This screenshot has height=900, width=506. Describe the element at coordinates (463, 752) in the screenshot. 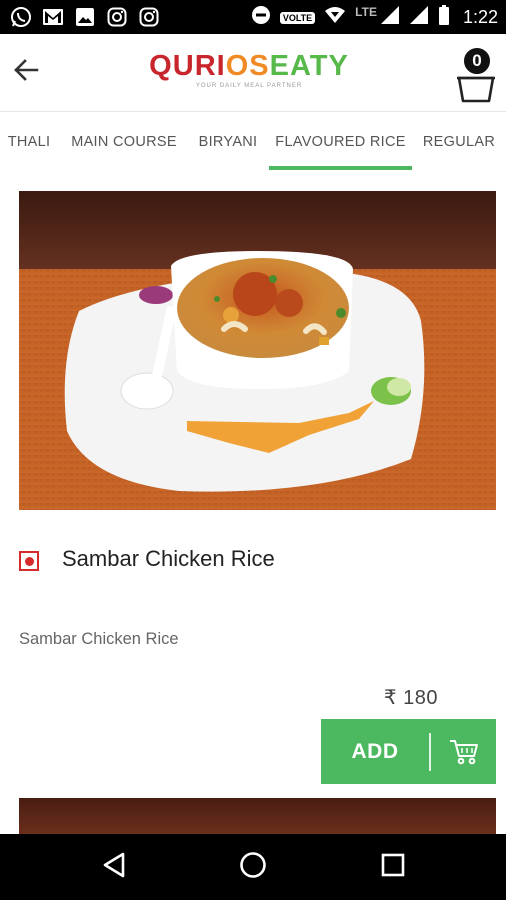

I see `cart-icon` at that location.